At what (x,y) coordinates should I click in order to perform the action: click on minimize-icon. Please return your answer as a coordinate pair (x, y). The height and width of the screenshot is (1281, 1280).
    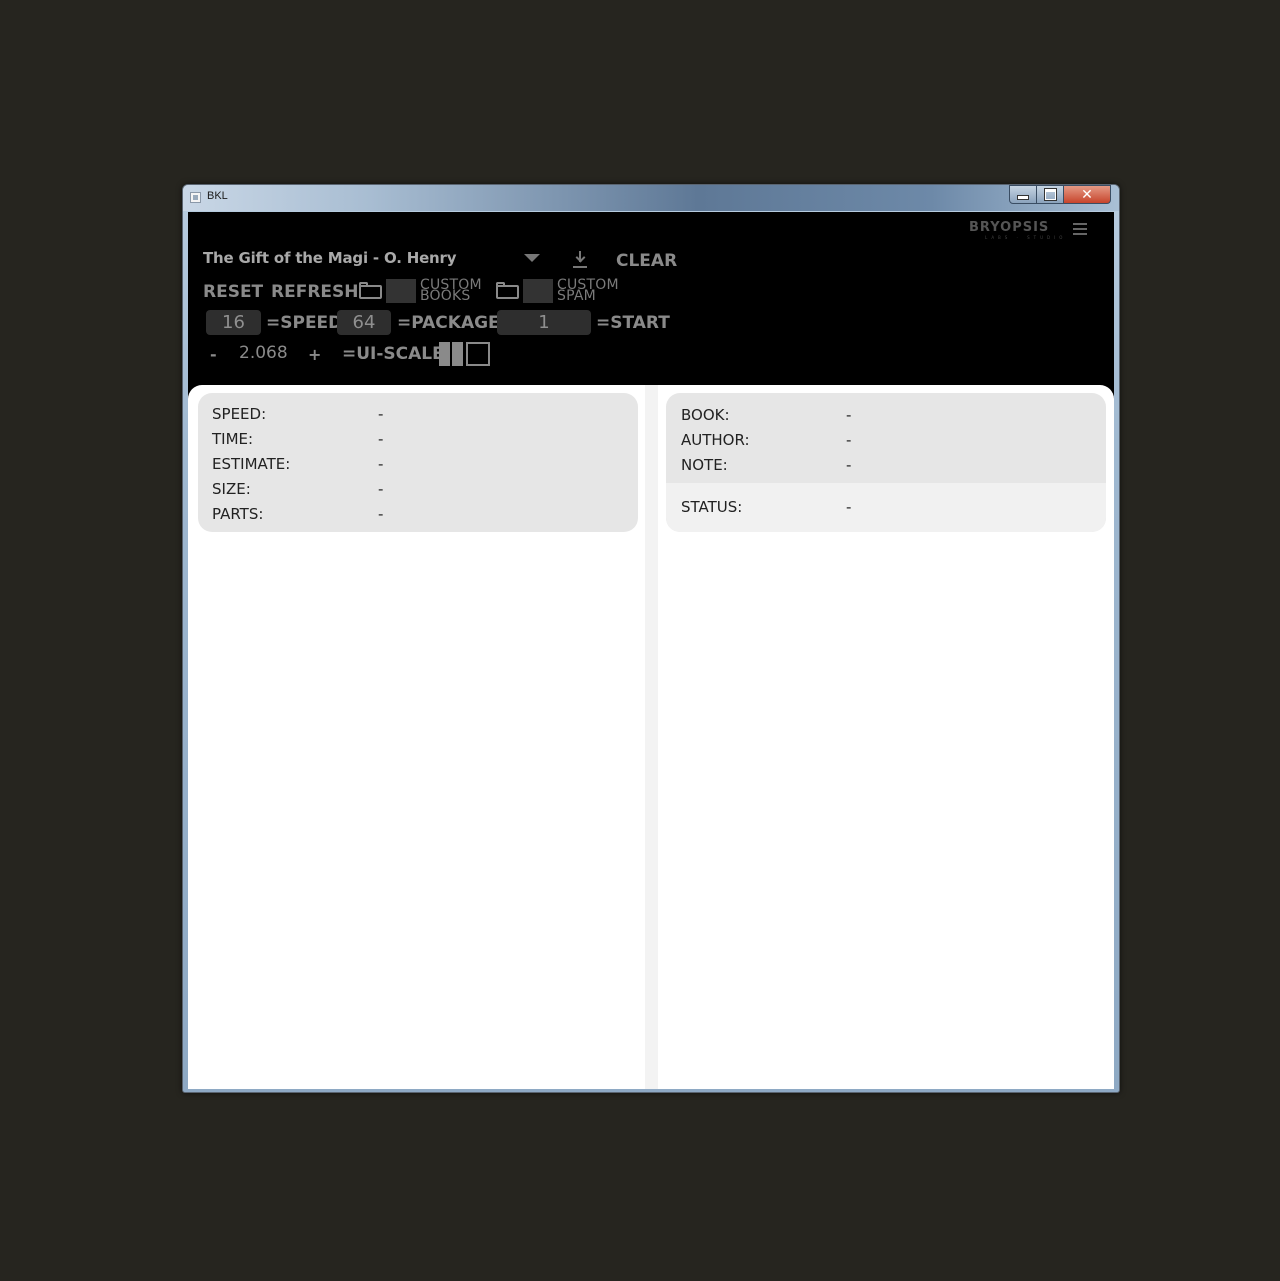
    Looking at the image, I should click on (1023, 197).